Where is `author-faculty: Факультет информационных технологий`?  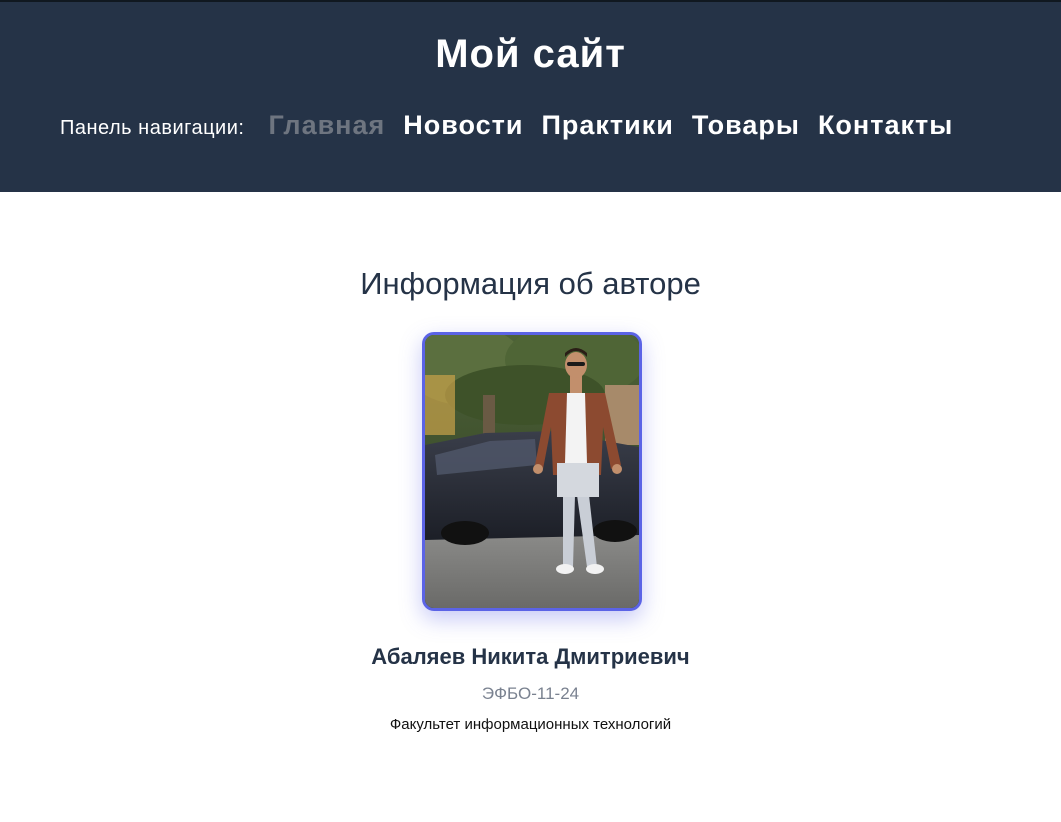
author-faculty: Факультет информационных технологий is located at coordinates (530, 724).